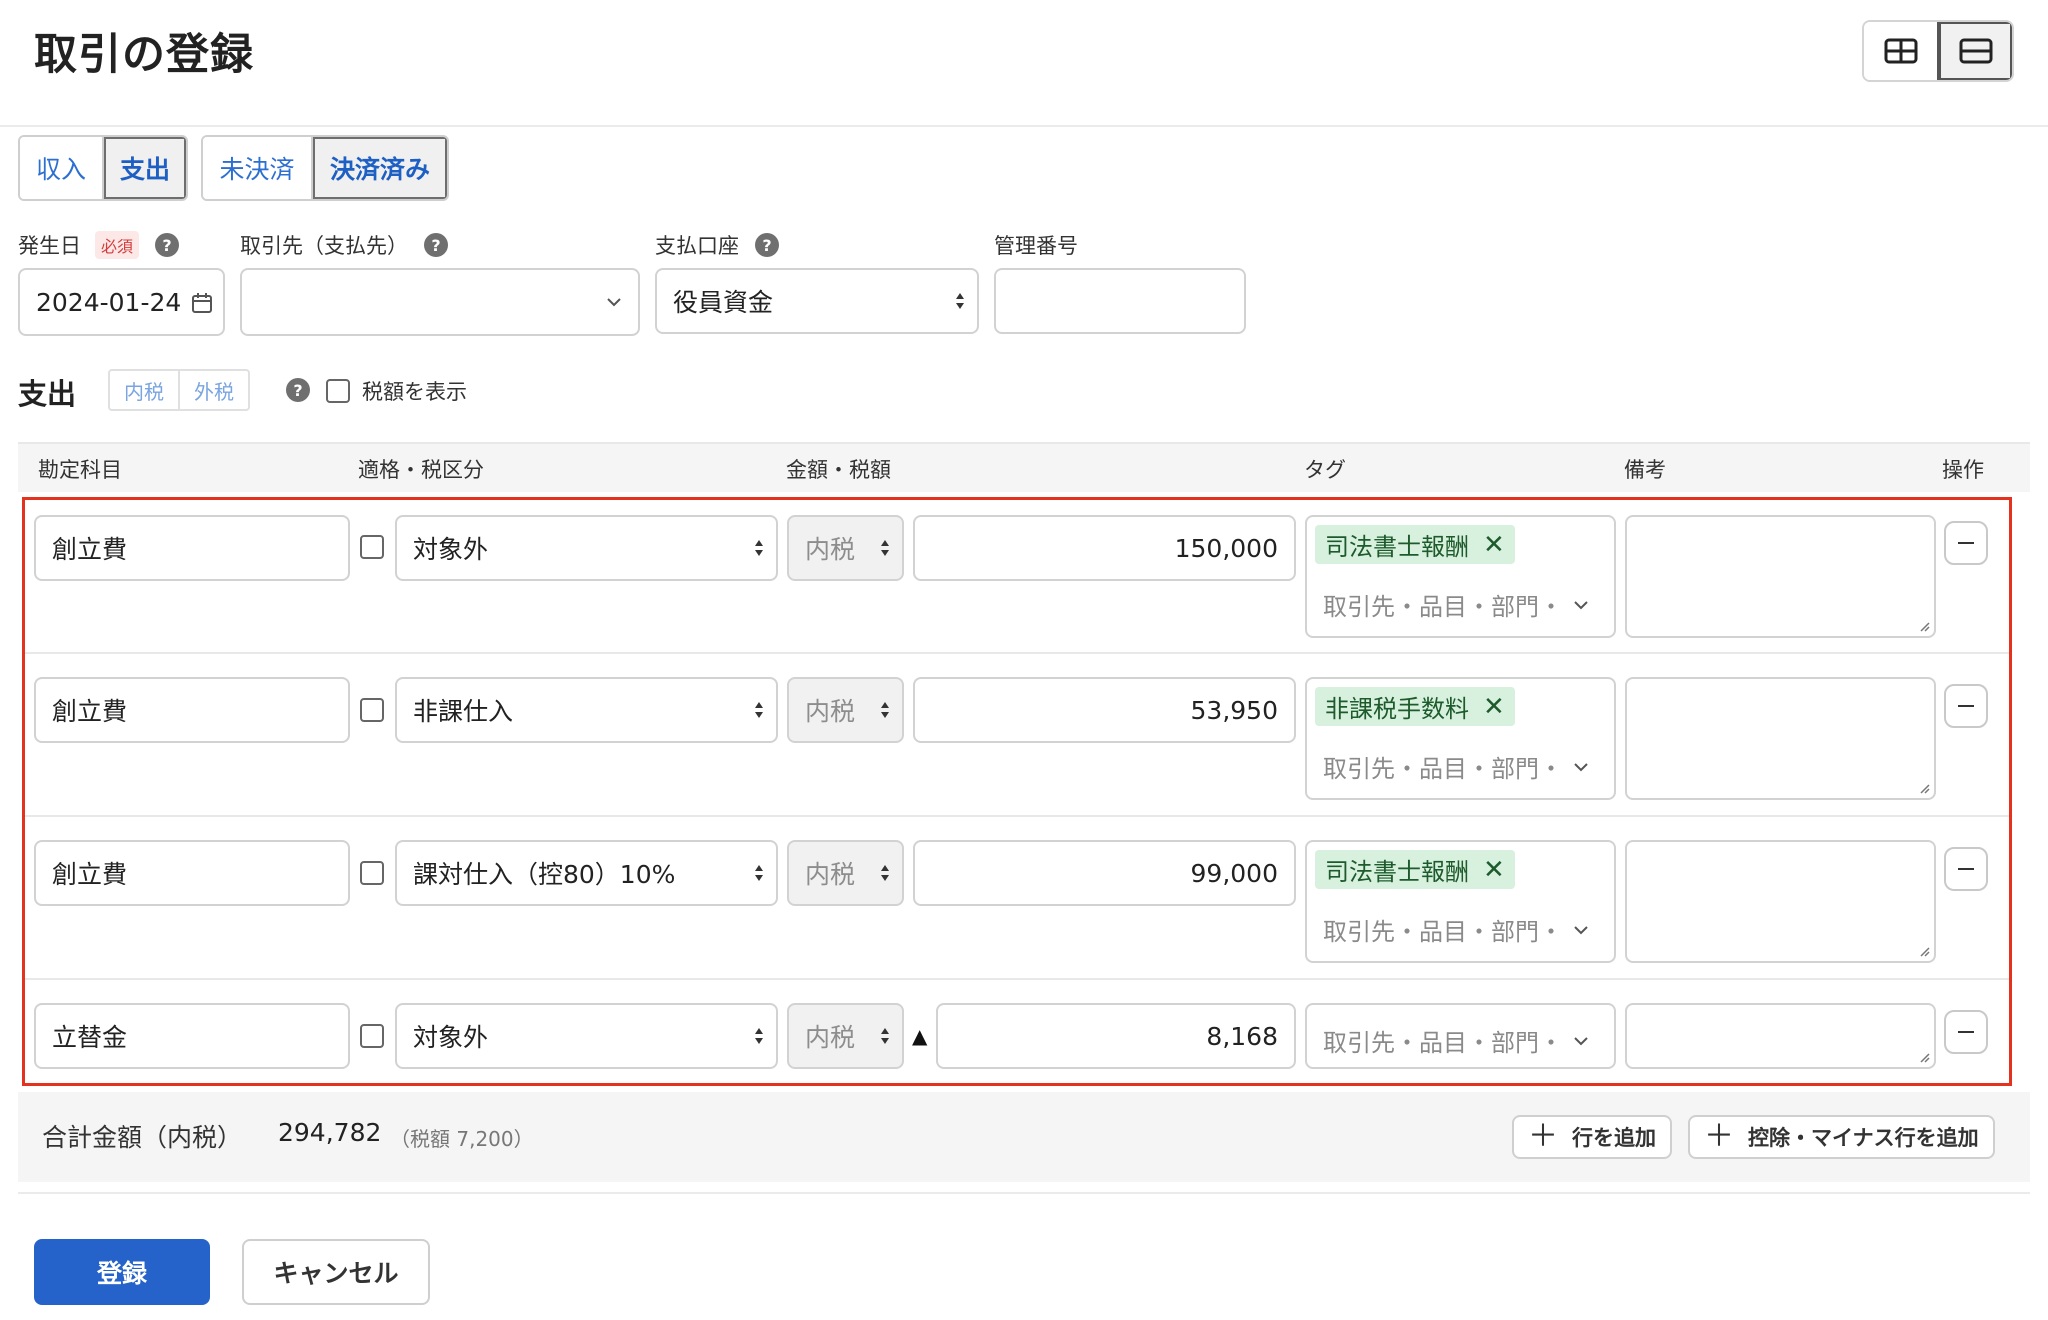 The height and width of the screenshot is (1320, 2048). Describe the element at coordinates (144, 55) in the screenshot. I see `page-title: 取引の登録` at that location.